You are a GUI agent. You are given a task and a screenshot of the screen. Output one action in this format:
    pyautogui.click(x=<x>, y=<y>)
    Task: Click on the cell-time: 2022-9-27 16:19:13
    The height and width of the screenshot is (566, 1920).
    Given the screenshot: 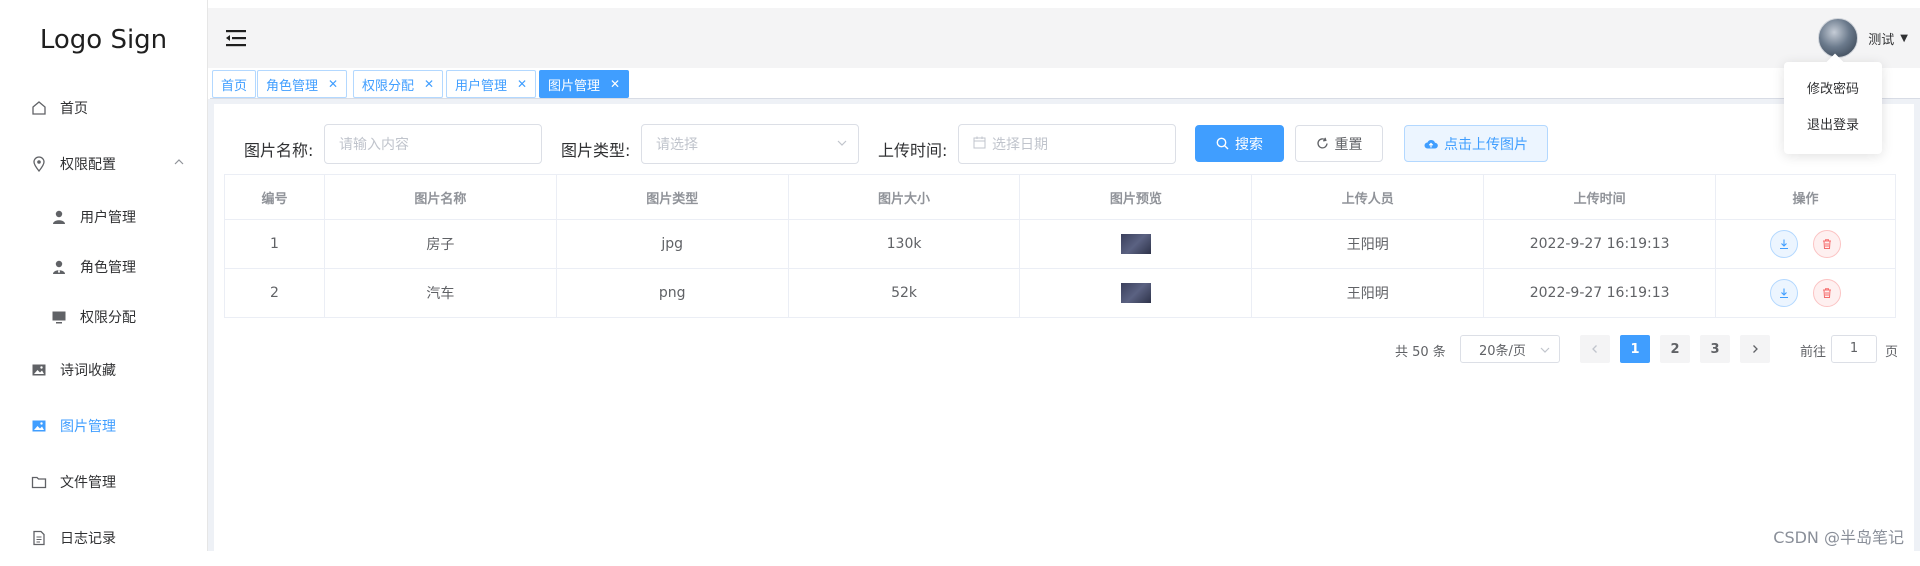 What is the action you would take?
    pyautogui.click(x=1600, y=244)
    